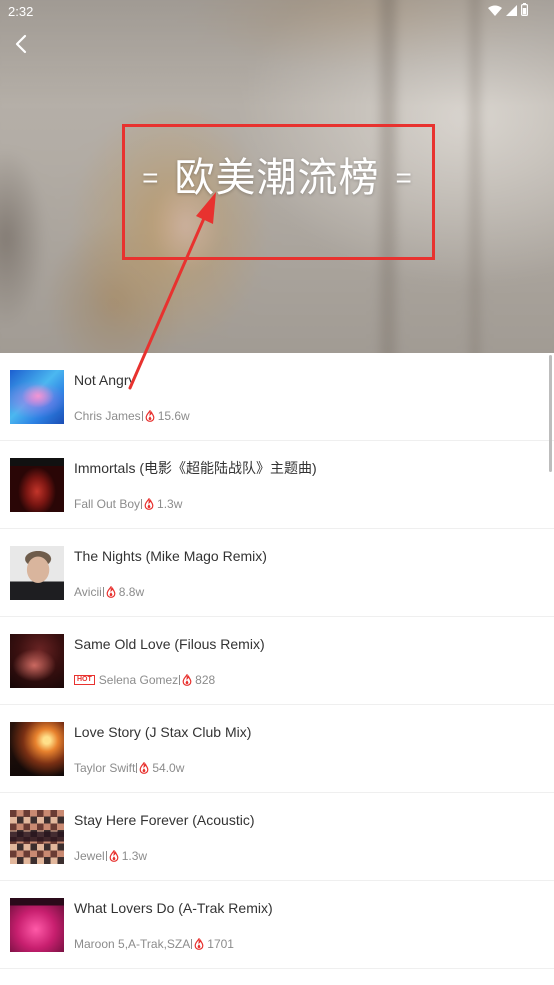 This screenshot has height=985, width=554. Describe the element at coordinates (168, 768) in the screenshot. I see `play-count: 54.0w` at that location.